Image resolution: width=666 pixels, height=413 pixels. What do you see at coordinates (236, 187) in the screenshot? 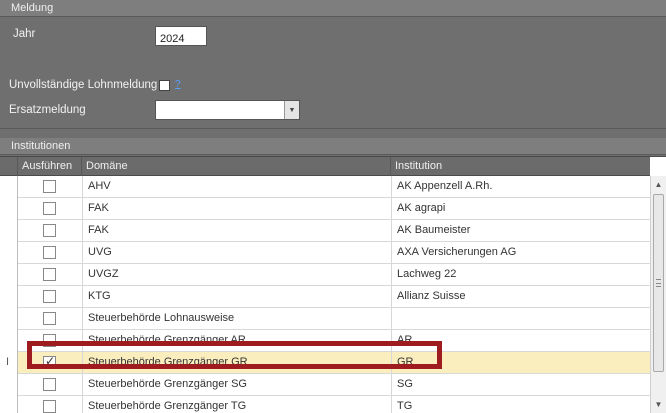
I see `domain-cell: AHV` at bounding box center [236, 187].